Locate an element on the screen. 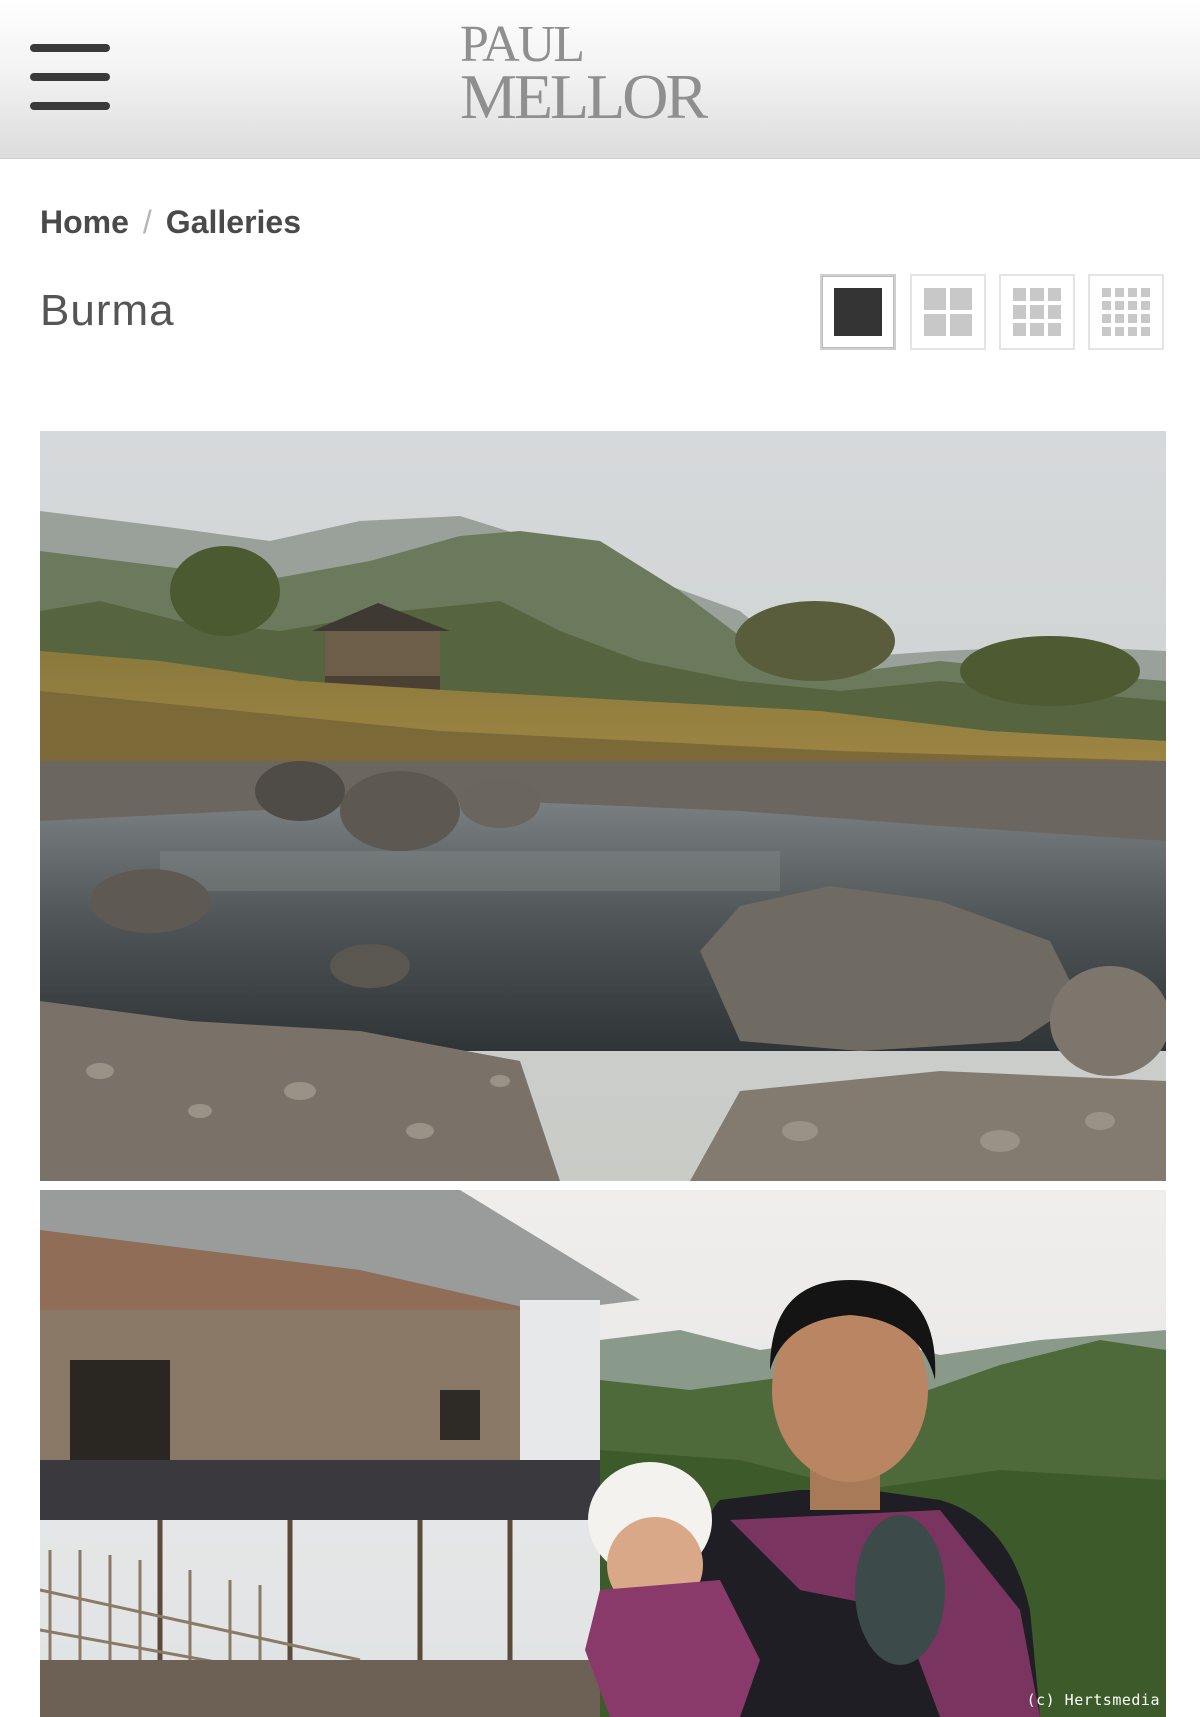  watermark: (c) Hertsmedia is located at coordinates (1093, 1700).